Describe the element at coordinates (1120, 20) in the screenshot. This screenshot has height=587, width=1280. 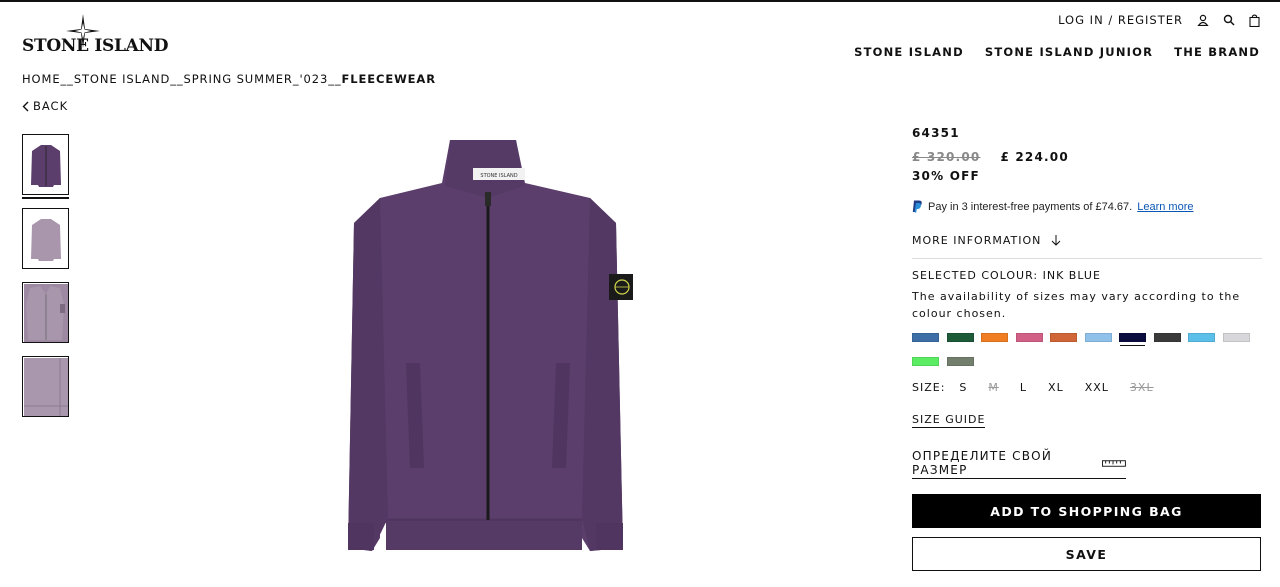
I see `login-register-link: LOG IN / REGISTER` at that location.